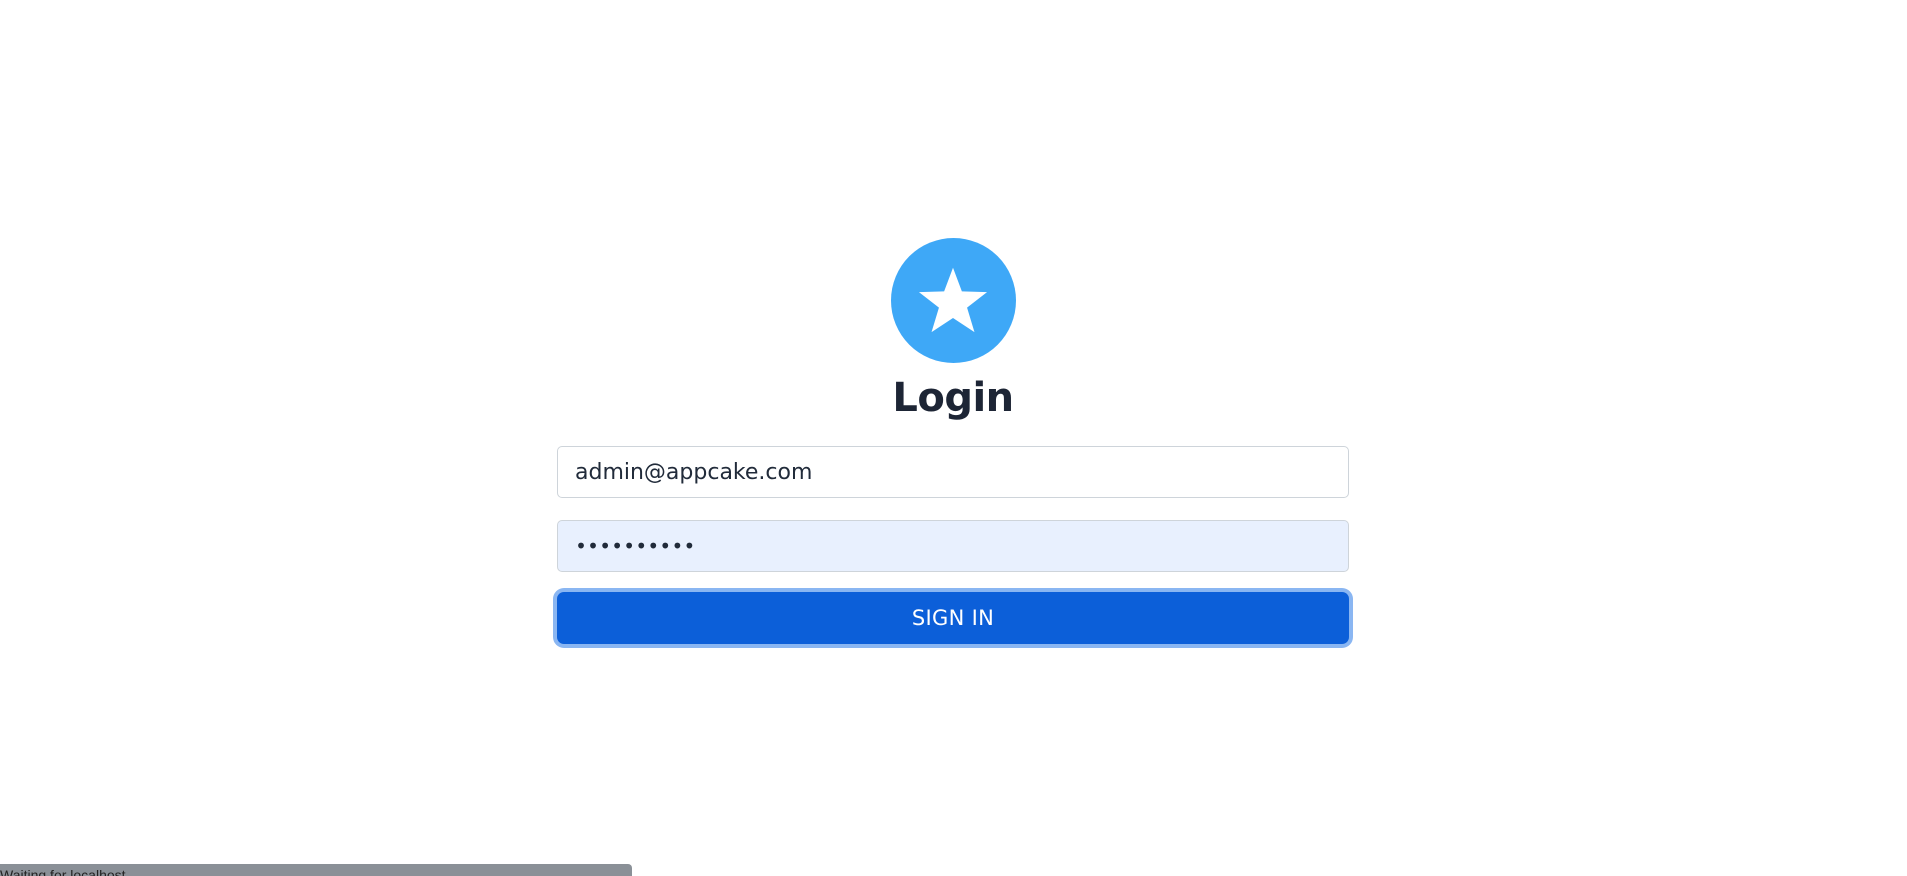  I want to click on page-title: Login, so click(953, 398).